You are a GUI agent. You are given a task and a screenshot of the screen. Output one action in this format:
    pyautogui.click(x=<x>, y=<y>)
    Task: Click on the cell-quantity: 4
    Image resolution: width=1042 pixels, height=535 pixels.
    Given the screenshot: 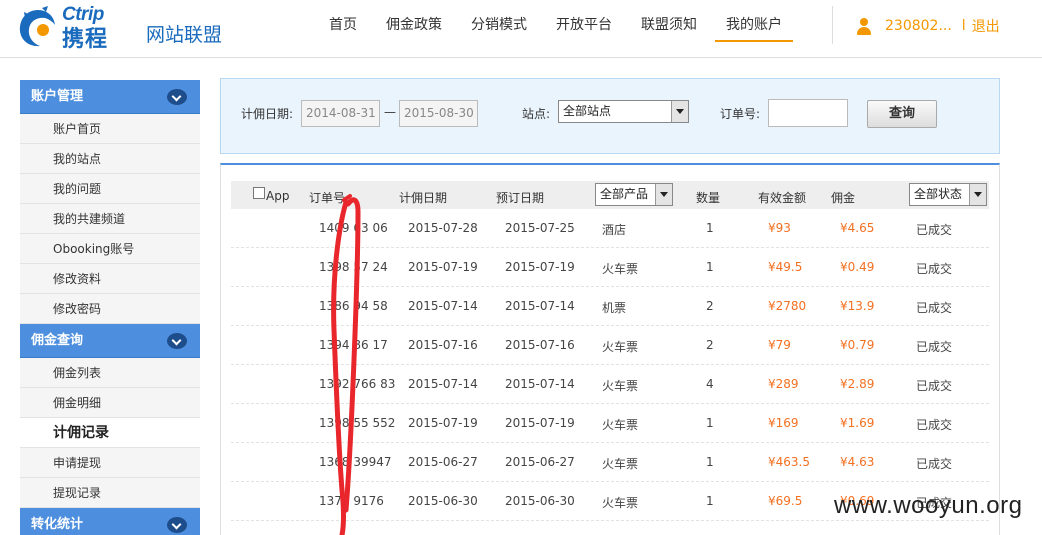 What is the action you would take?
    pyautogui.click(x=710, y=384)
    